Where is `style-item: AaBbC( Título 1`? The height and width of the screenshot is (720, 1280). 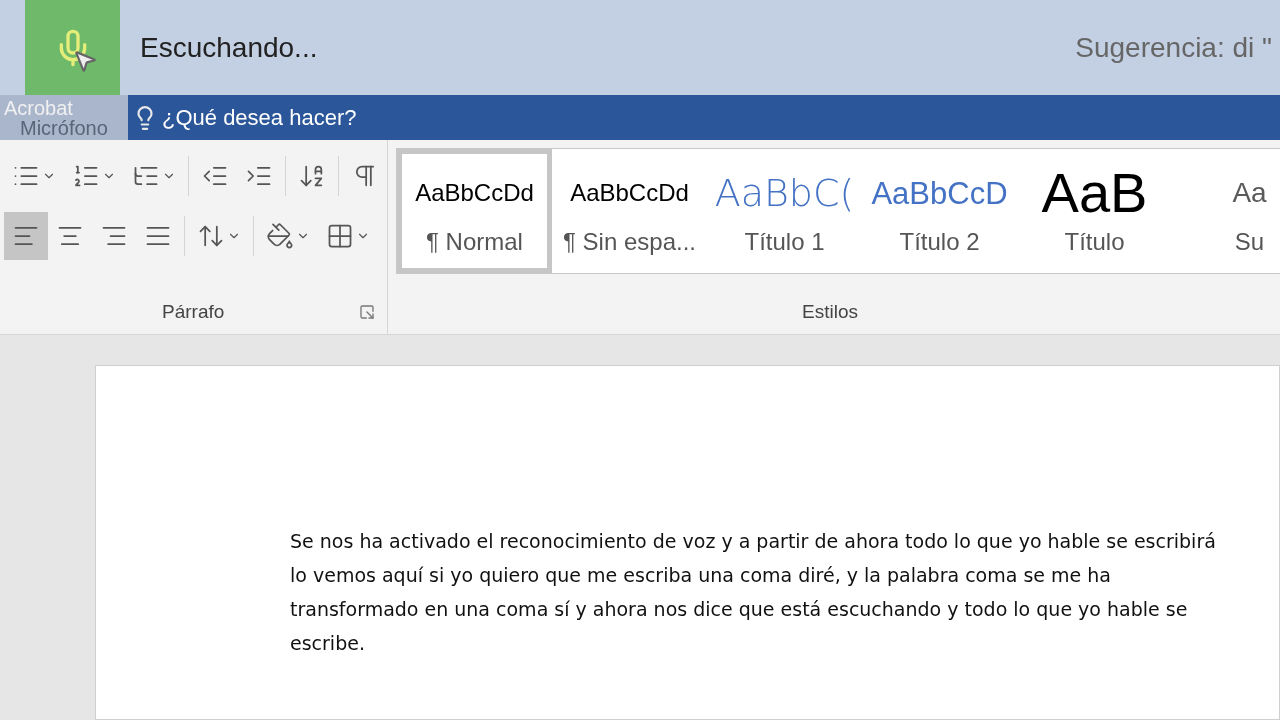
style-item: AaBbC( Título 1 is located at coordinates (784, 211).